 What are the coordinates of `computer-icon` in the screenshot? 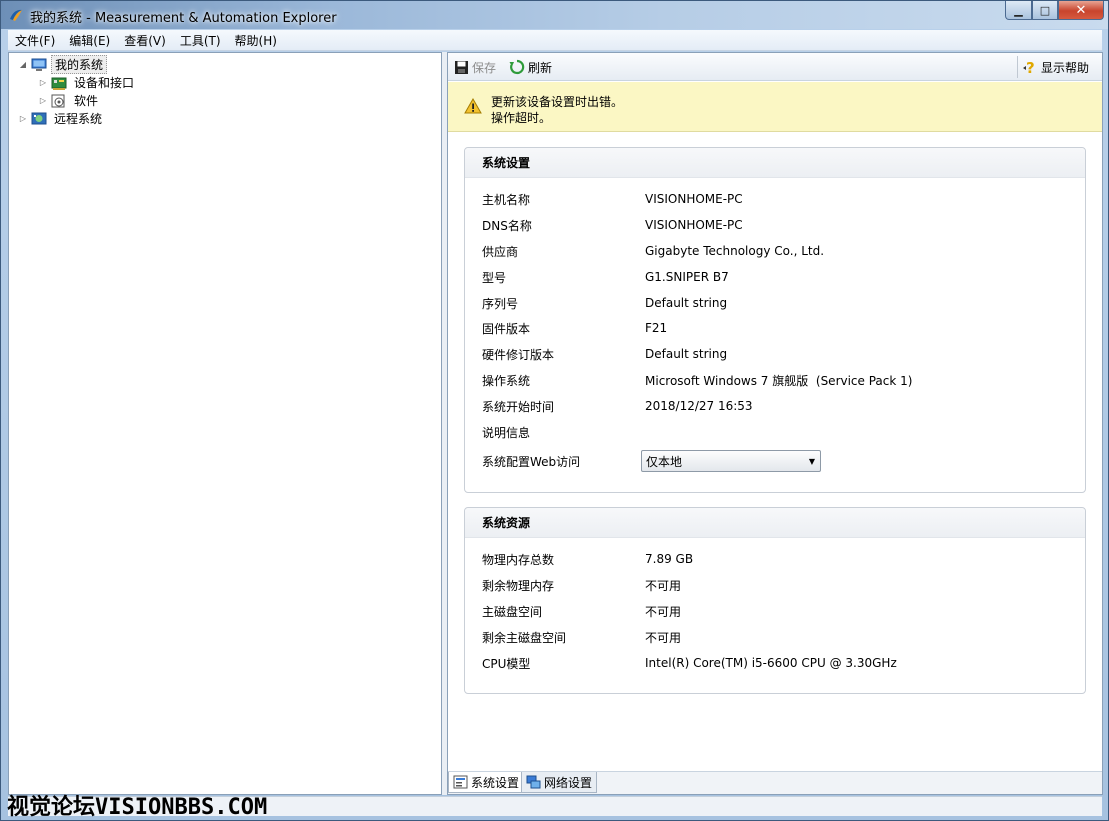 It's located at (39, 64).